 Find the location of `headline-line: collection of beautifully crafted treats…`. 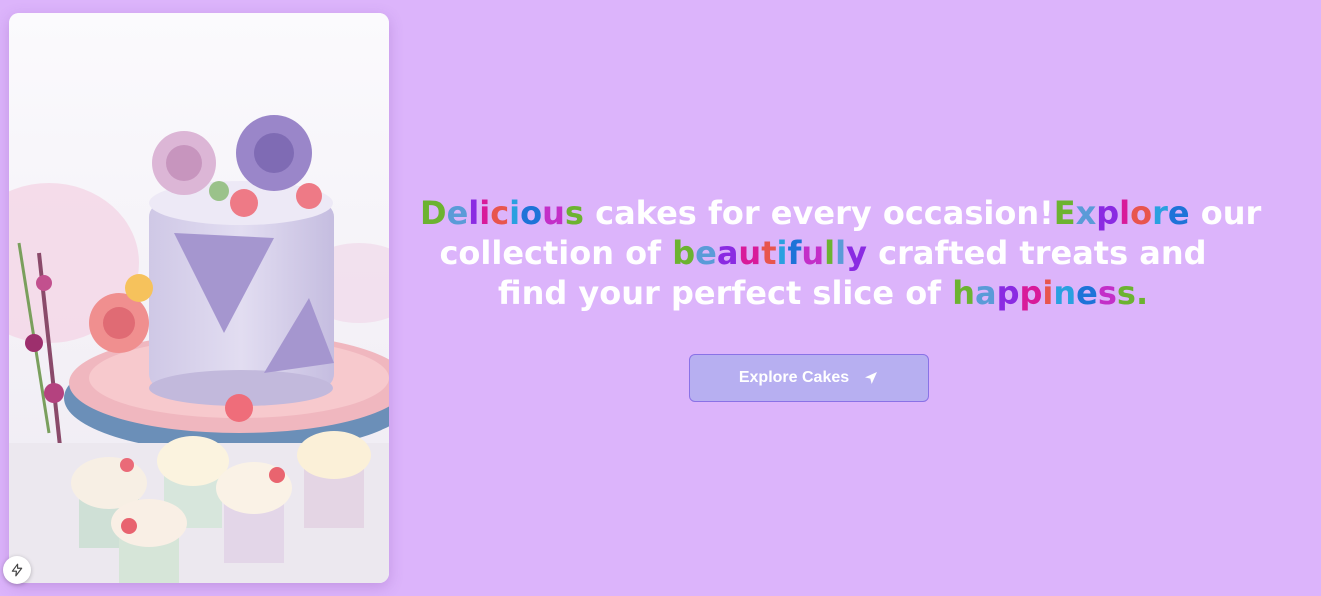

headline-line: collection of beautifully crafted treats… is located at coordinates (823, 253).